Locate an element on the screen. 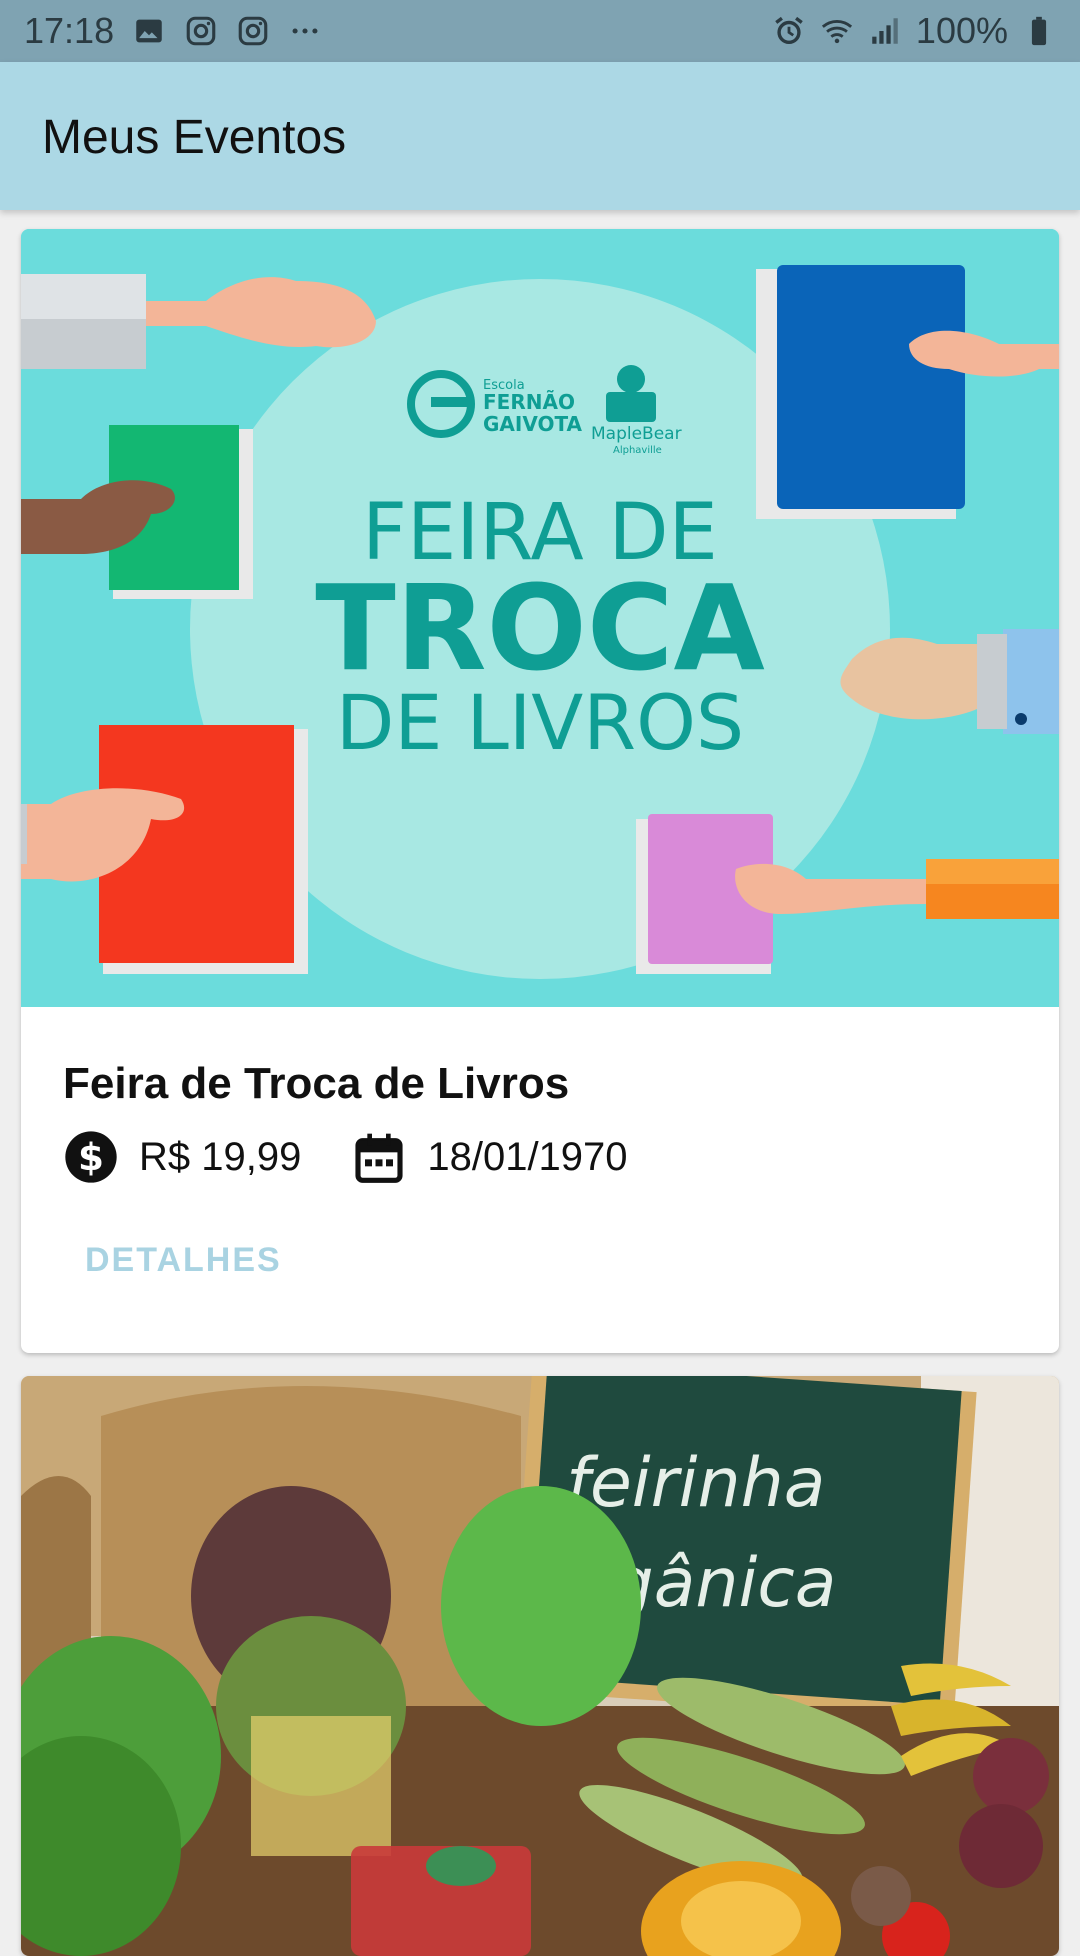 This screenshot has height=1956, width=1080. dollar-icon: $ is located at coordinates (91, 1157).